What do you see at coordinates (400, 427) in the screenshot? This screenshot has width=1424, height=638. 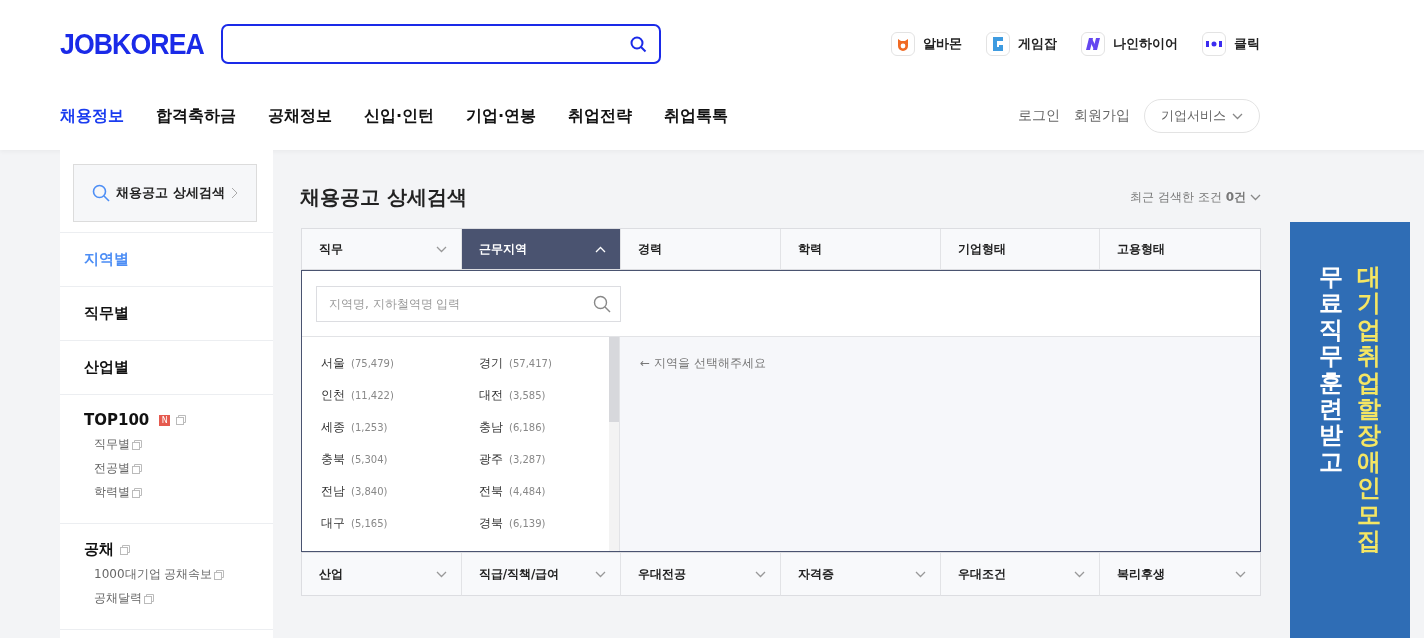 I see `region-item: 세종 (1,253)` at bounding box center [400, 427].